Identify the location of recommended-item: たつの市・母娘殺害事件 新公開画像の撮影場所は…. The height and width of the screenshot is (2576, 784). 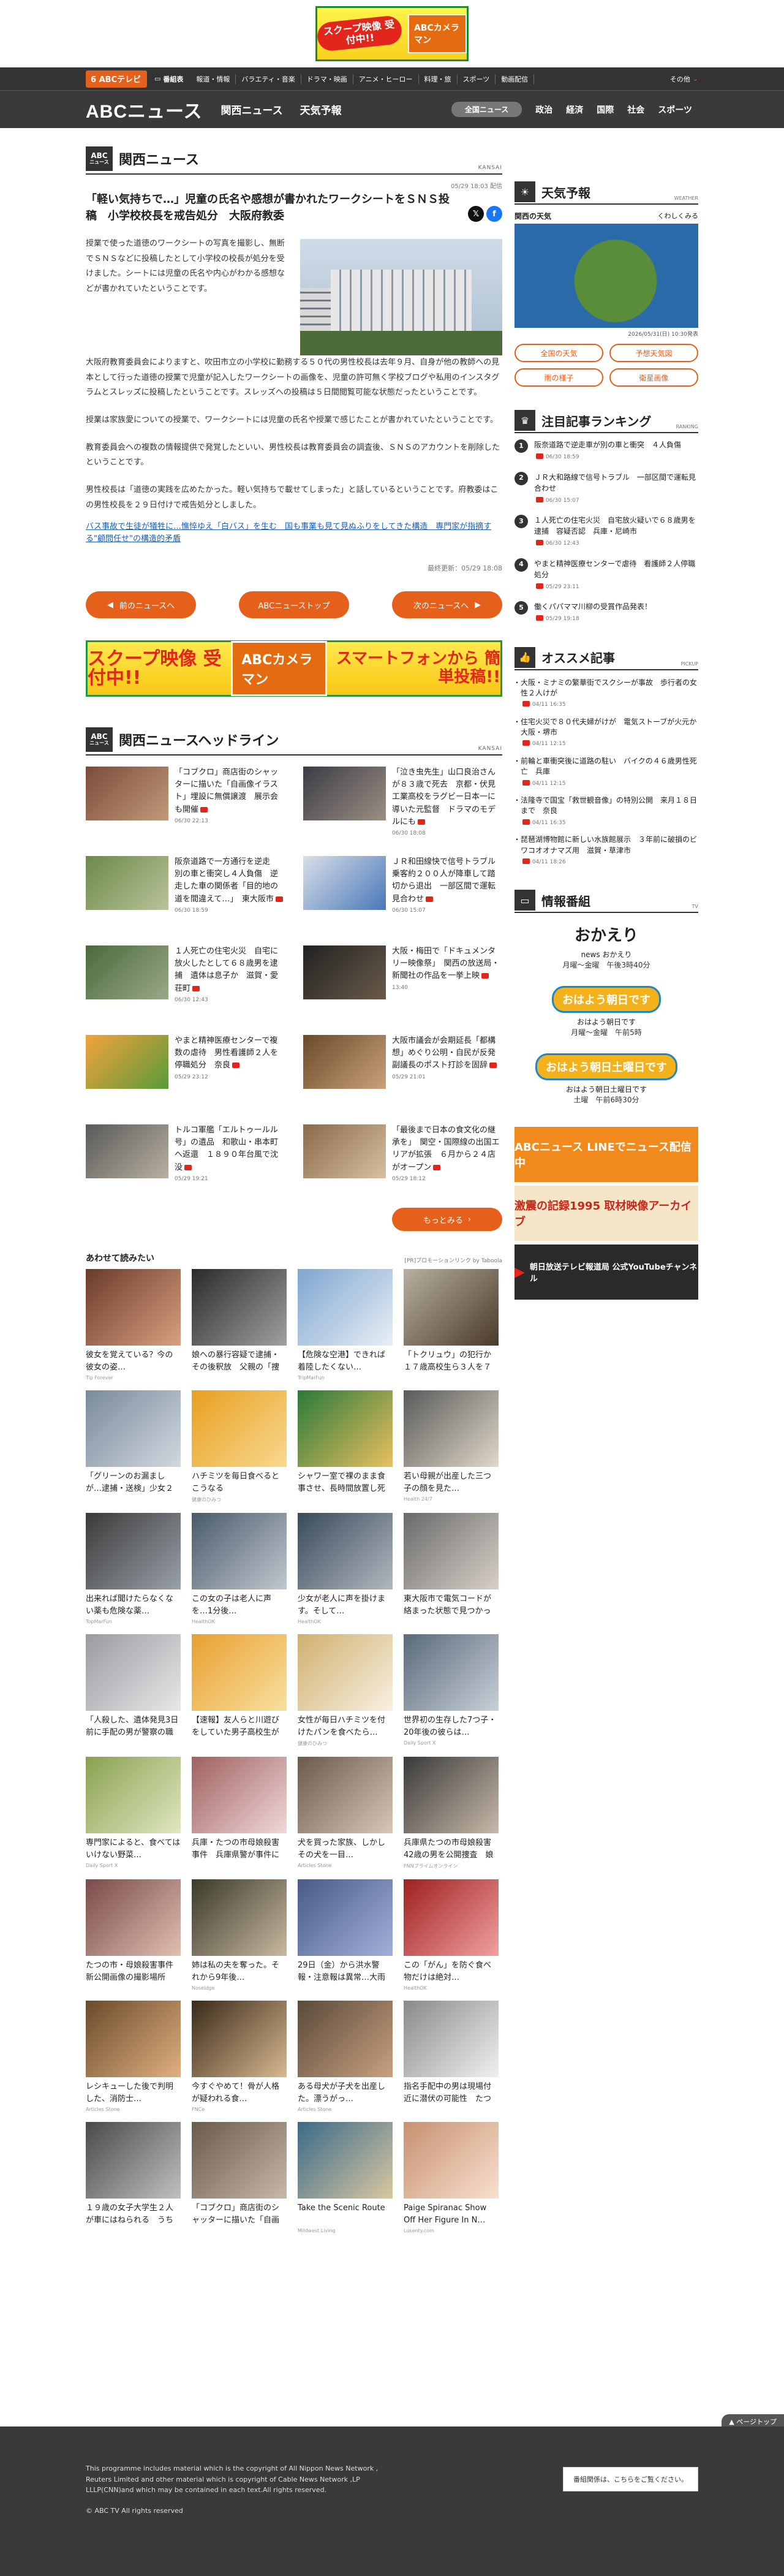
(134, 1935).